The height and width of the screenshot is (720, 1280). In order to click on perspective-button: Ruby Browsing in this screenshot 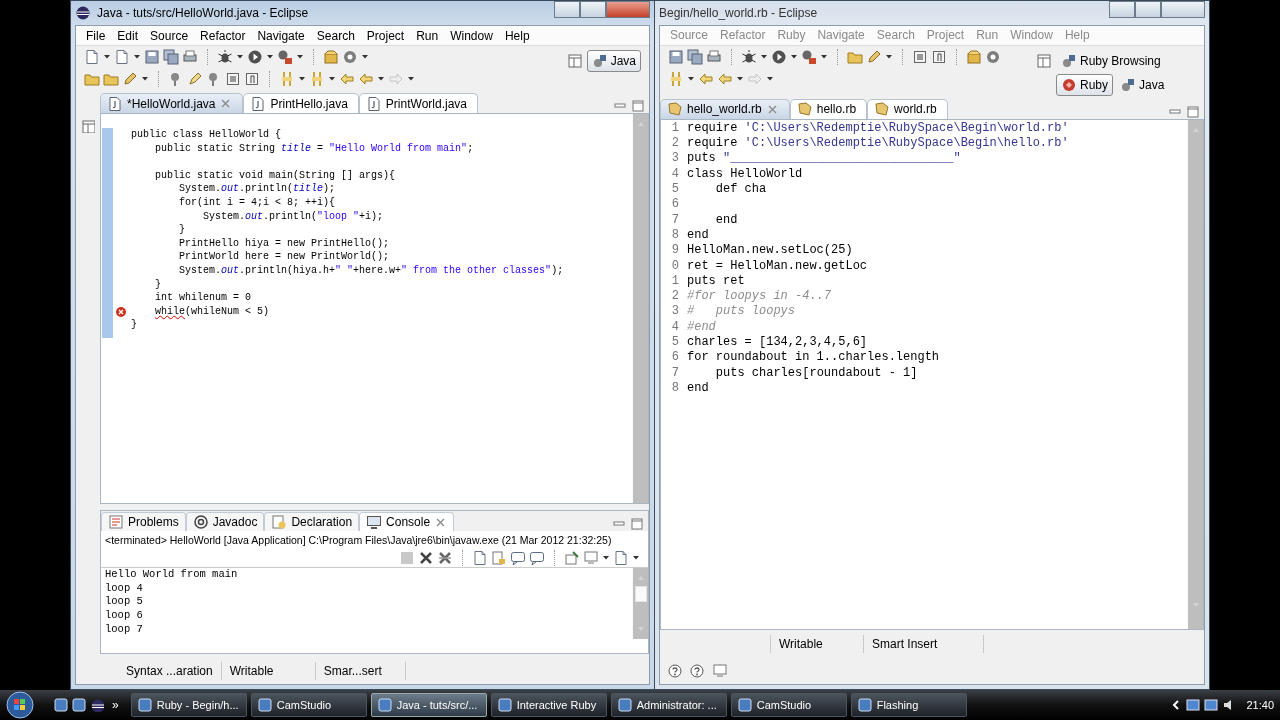, I will do `click(1111, 60)`.